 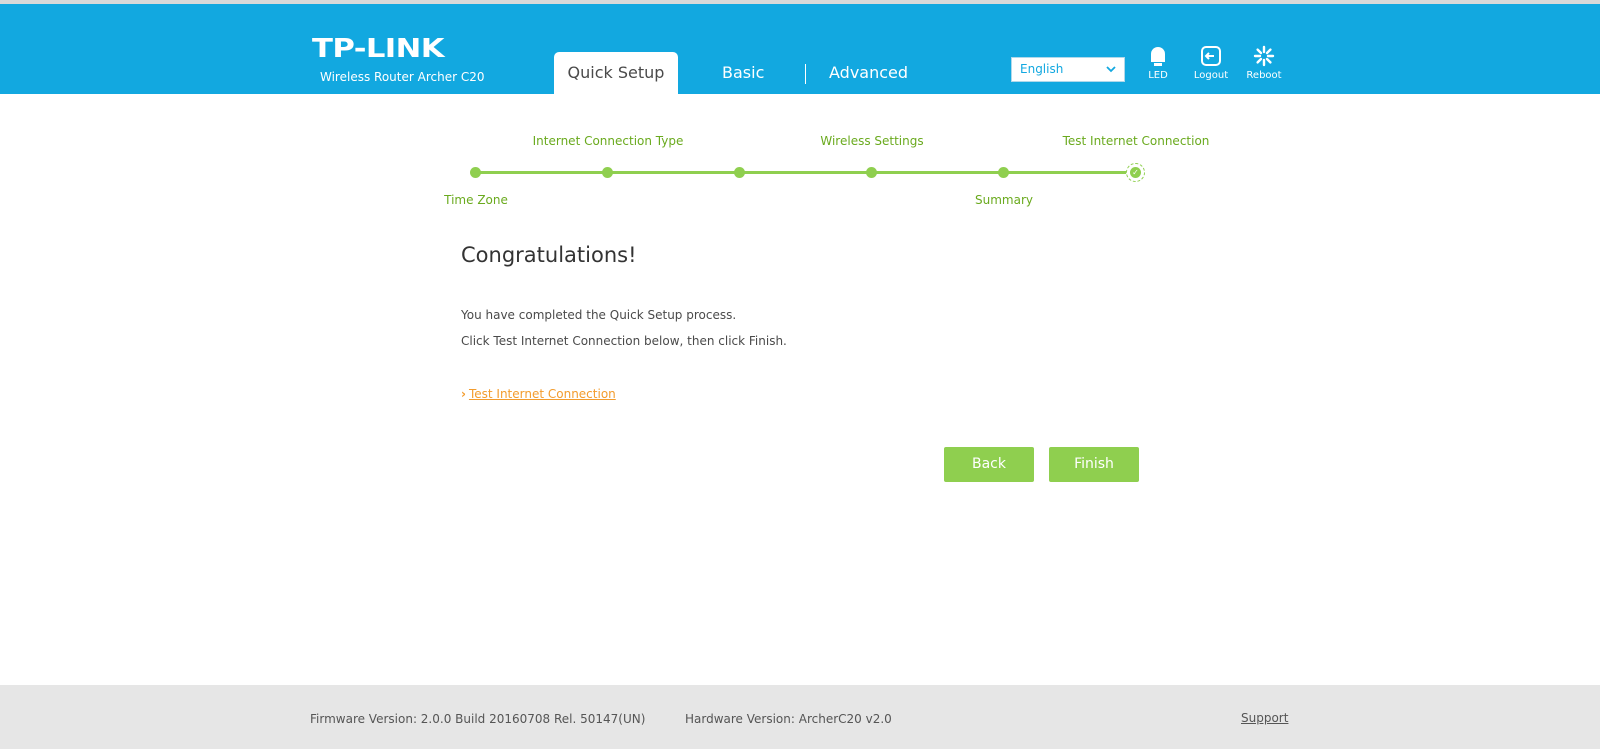 What do you see at coordinates (476, 200) in the screenshot?
I see `step-label-time-zone: Time Zone` at bounding box center [476, 200].